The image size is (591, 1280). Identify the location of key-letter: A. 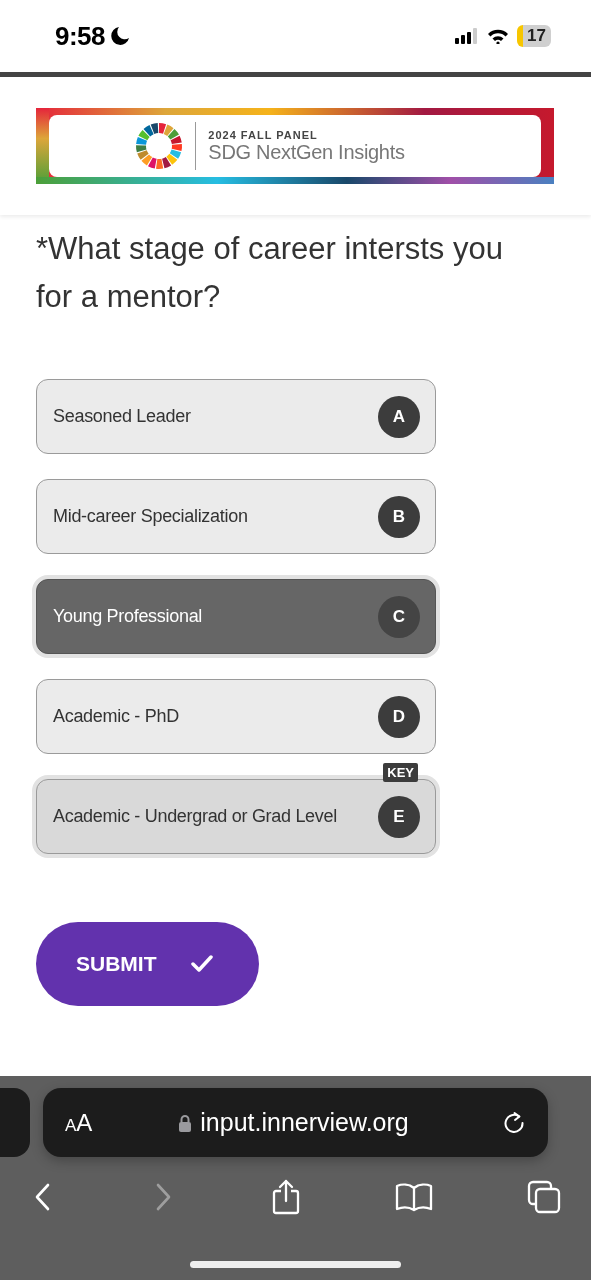
(399, 416).